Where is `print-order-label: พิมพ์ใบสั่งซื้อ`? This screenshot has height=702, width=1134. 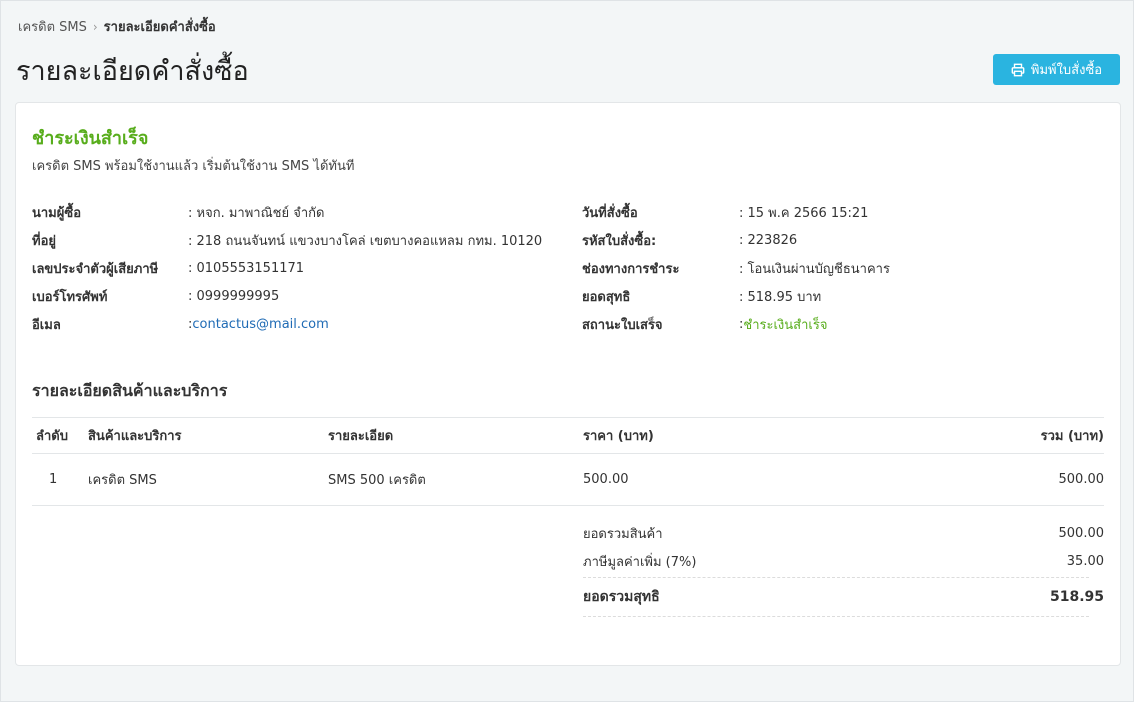
print-order-label: พิมพ์ใบสั่งซื้อ is located at coordinates (1066, 70).